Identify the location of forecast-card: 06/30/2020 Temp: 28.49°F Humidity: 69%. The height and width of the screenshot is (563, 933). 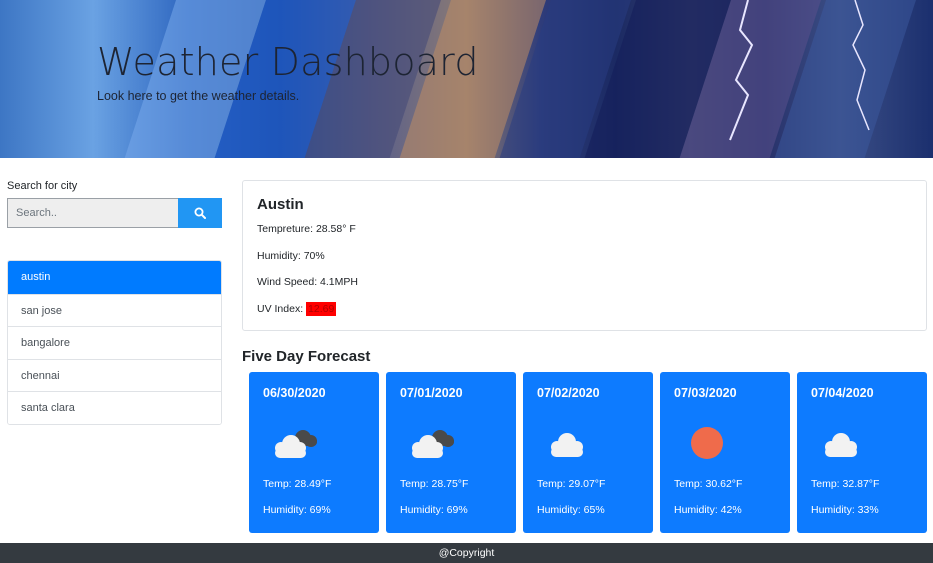
(314, 452).